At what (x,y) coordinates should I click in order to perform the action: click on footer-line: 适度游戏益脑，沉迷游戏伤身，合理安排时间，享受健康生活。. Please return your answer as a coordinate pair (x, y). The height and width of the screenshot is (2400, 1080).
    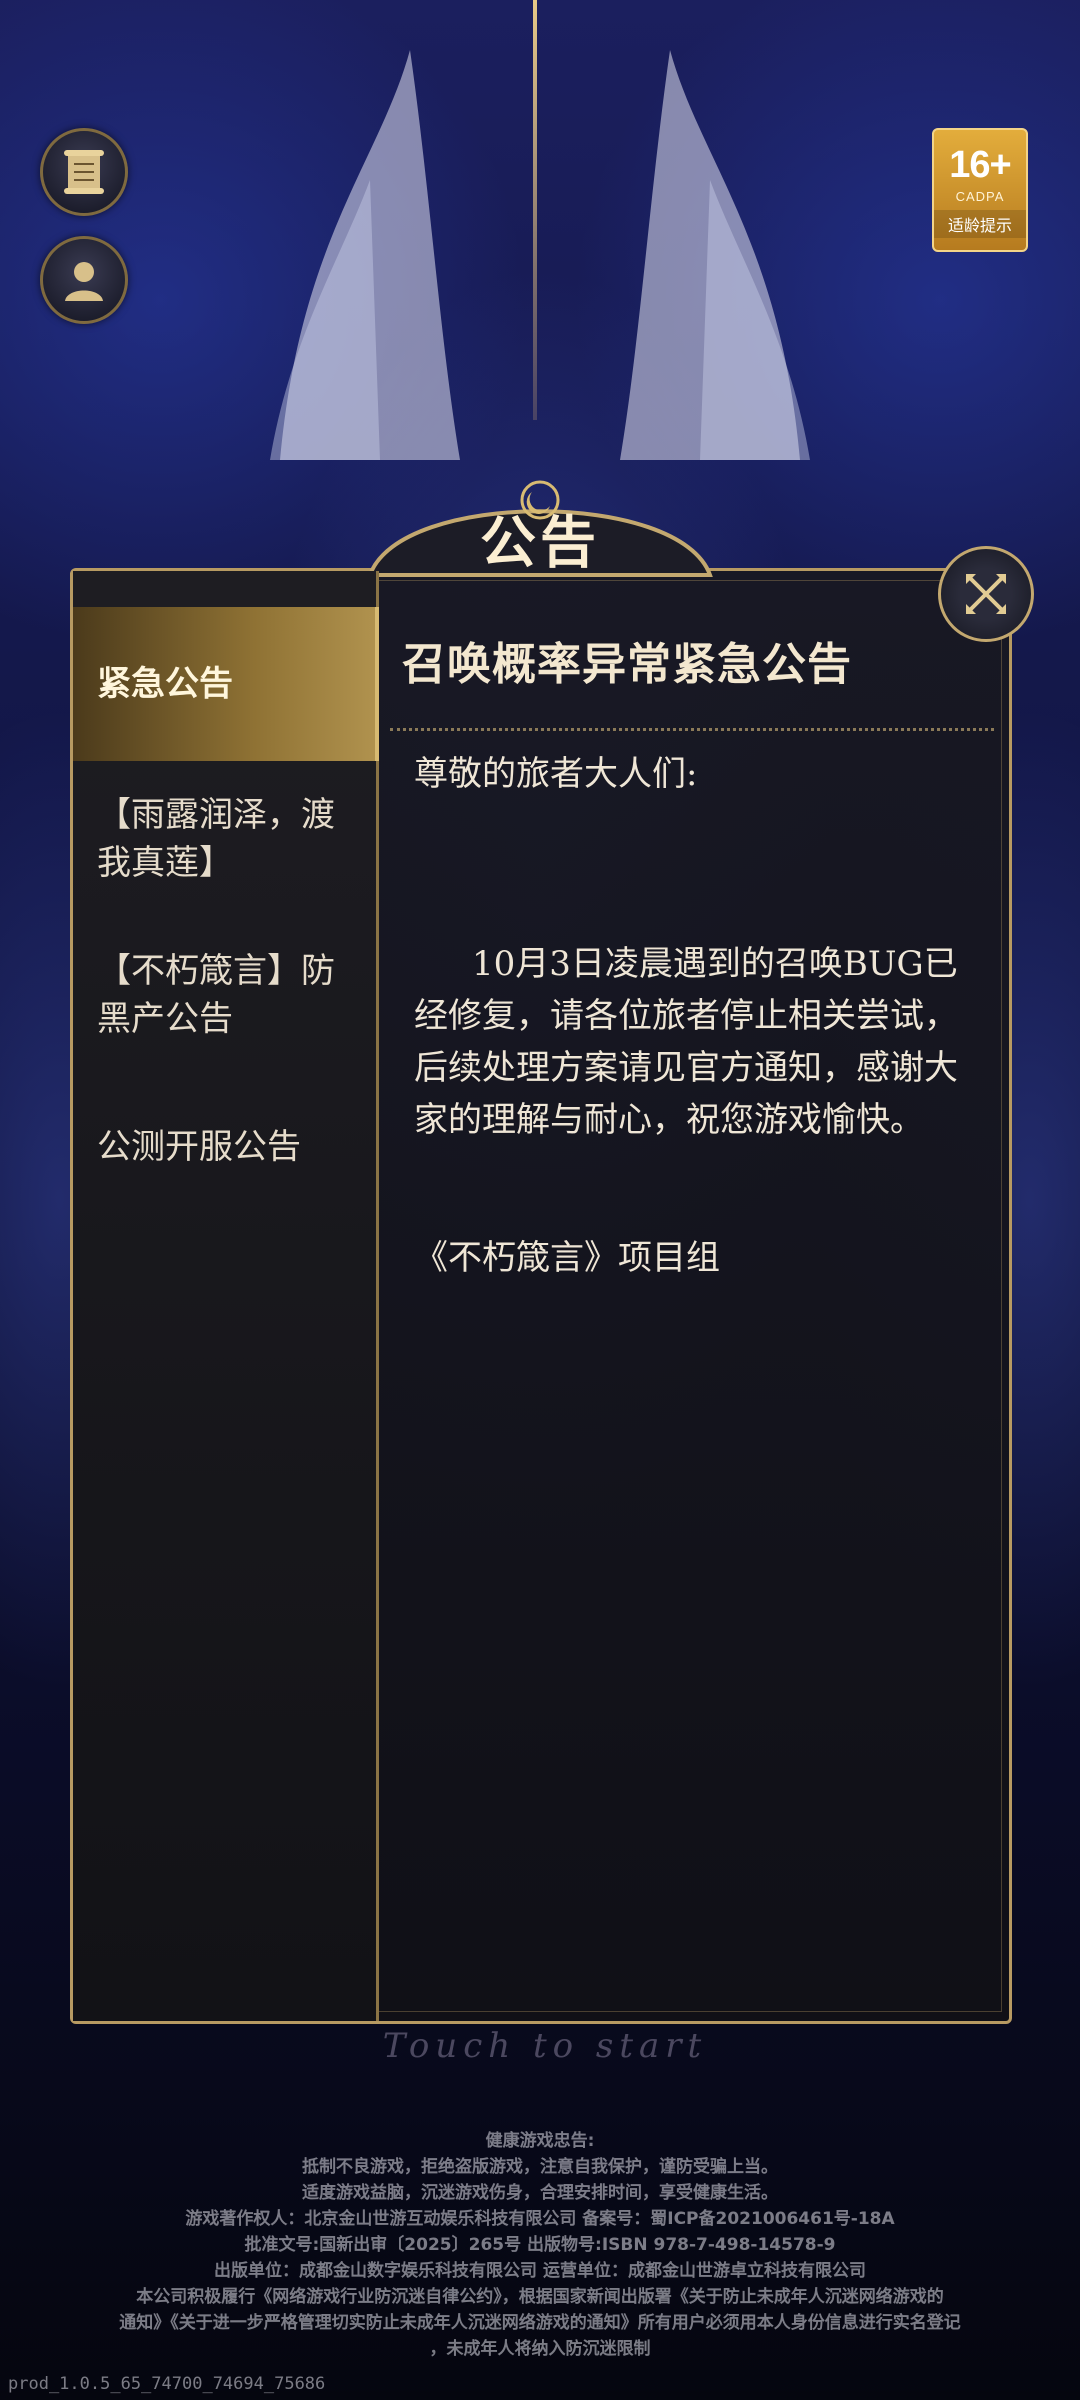
    Looking at the image, I should click on (540, 2193).